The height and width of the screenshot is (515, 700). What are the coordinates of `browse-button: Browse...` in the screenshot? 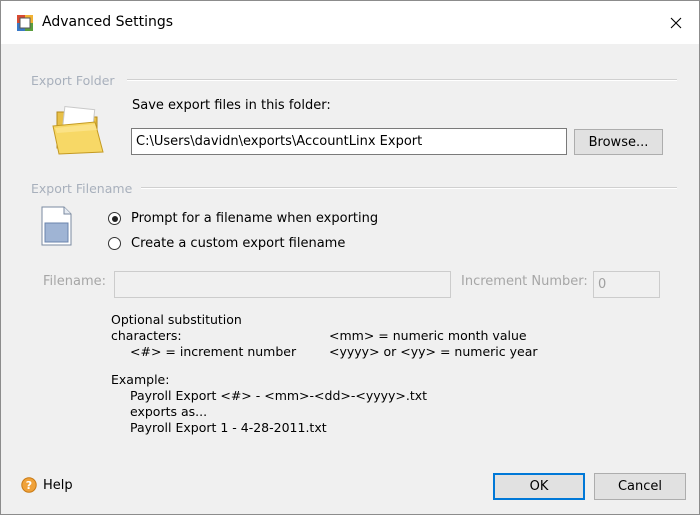 It's located at (618, 142).